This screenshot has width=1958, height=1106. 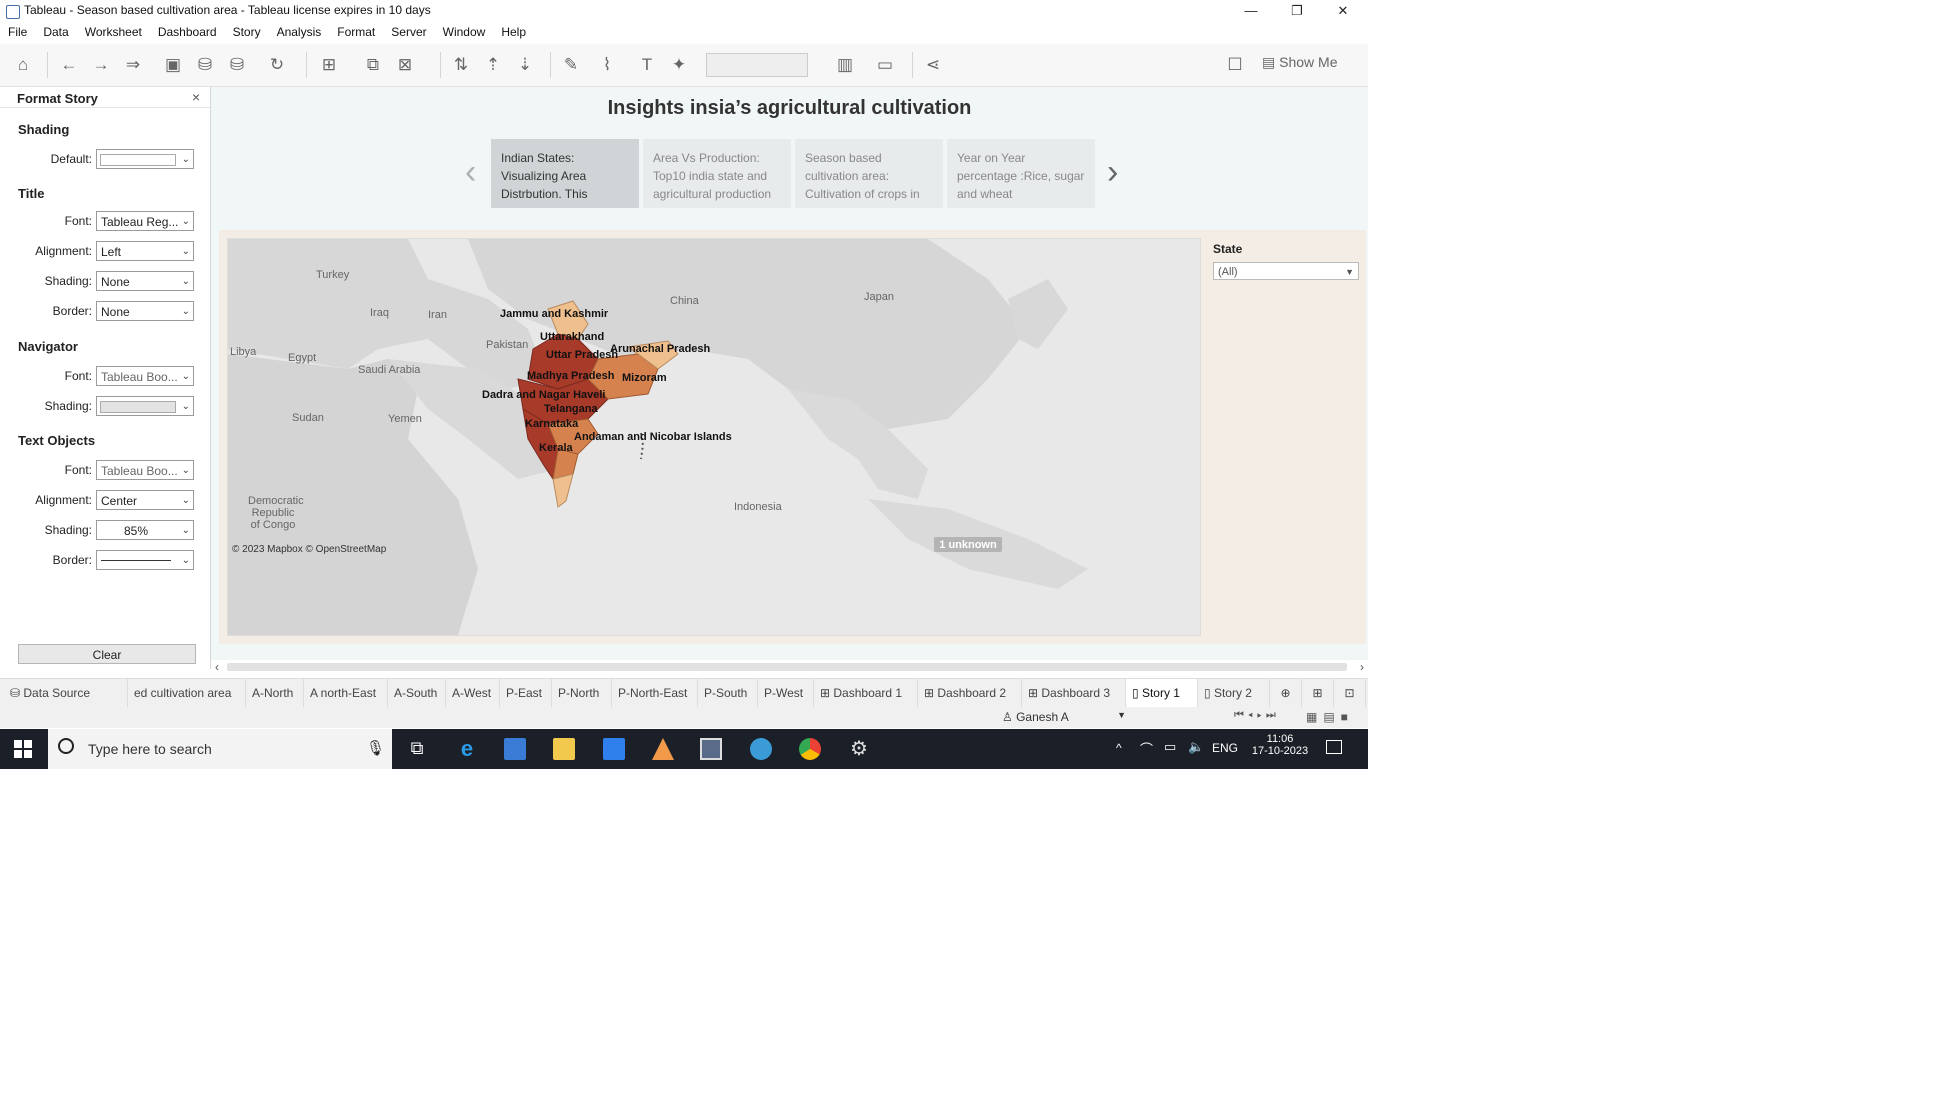 What do you see at coordinates (145, 470) in the screenshot?
I see `text-font-select: Tableau Boo... ⌄` at bounding box center [145, 470].